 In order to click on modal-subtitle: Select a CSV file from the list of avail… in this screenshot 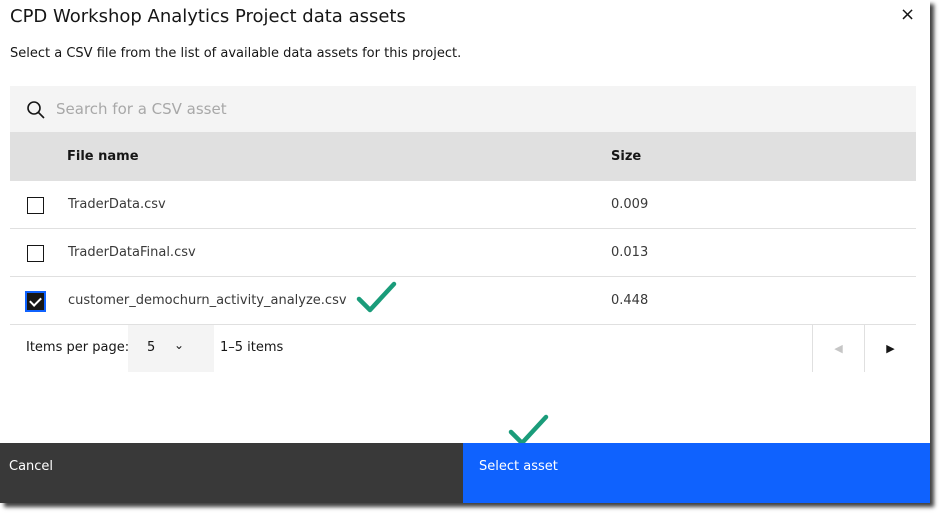, I will do `click(236, 53)`.